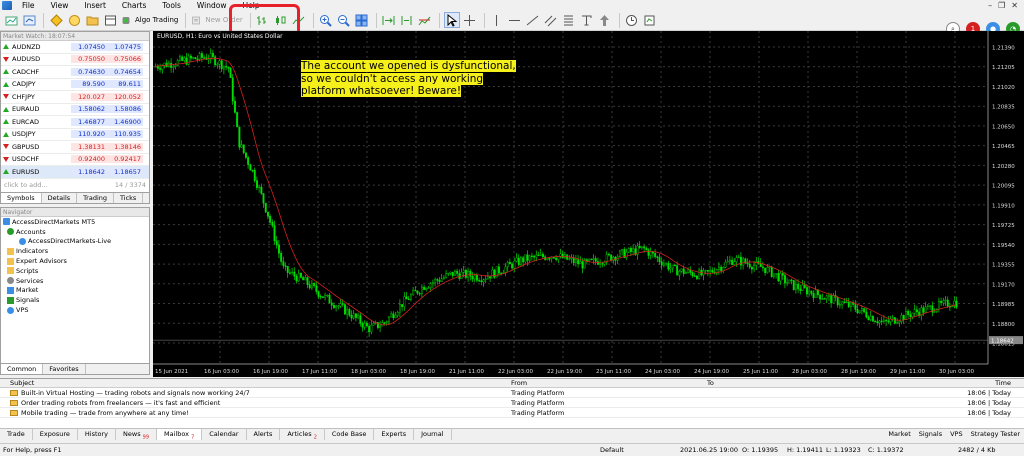  What do you see at coordinates (75, 251) in the screenshot?
I see `nav-indicators: Indicators` at bounding box center [75, 251].